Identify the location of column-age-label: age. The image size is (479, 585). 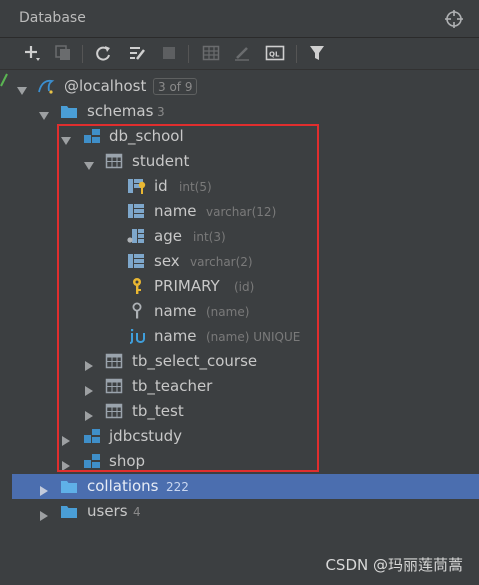
(168, 236).